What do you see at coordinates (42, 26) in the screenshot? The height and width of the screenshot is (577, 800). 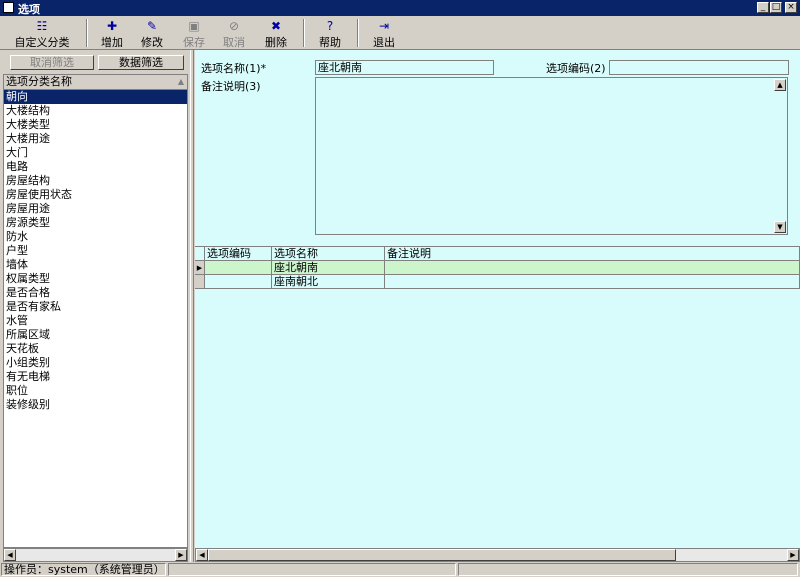 I see `list-icon: ☷` at bounding box center [42, 26].